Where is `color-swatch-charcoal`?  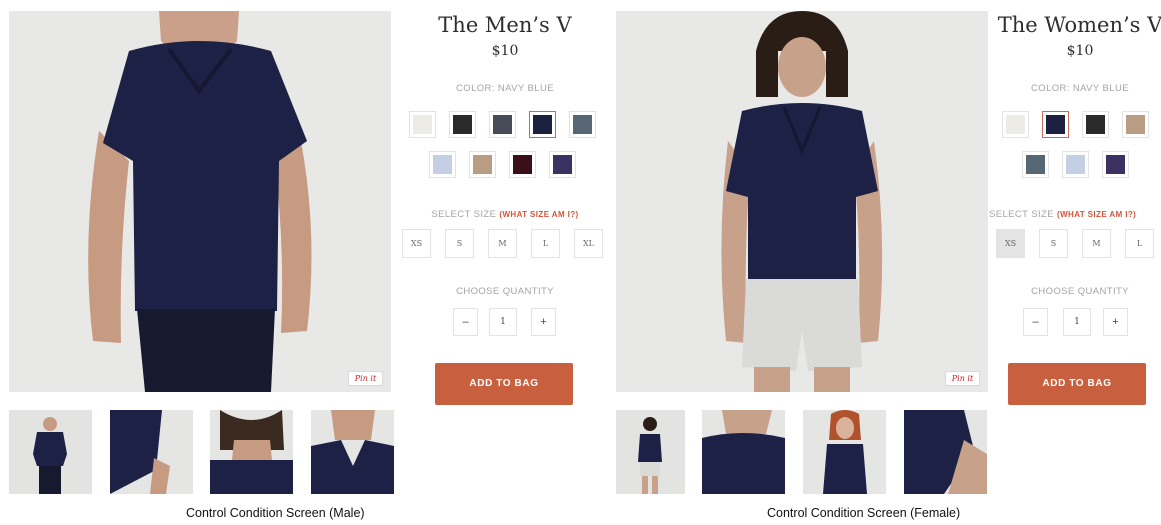 color-swatch-charcoal is located at coordinates (502, 124).